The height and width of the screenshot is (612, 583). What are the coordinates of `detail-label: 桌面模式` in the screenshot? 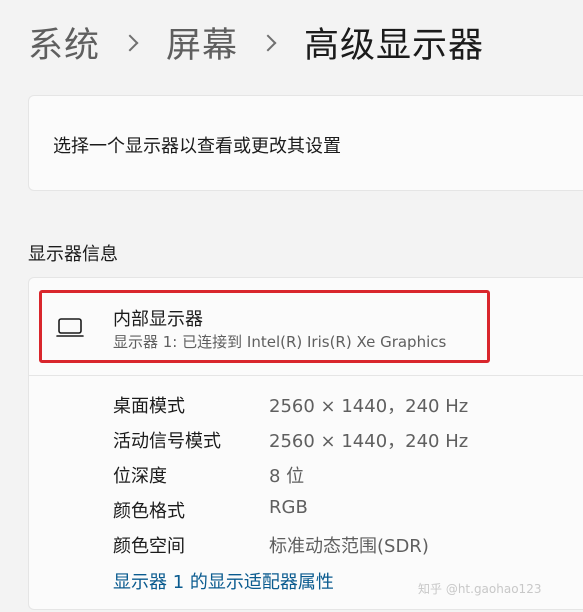 It's located at (149, 406).